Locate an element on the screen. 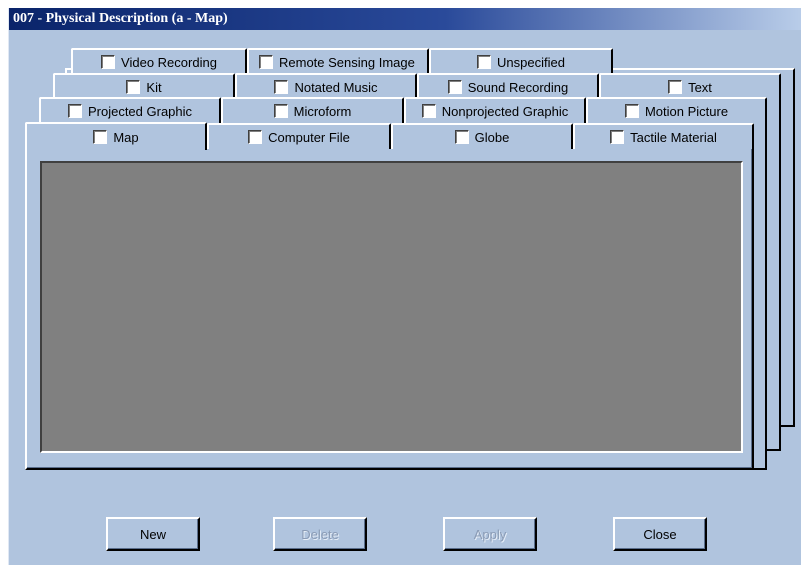  new-button: New is located at coordinates (153, 534).